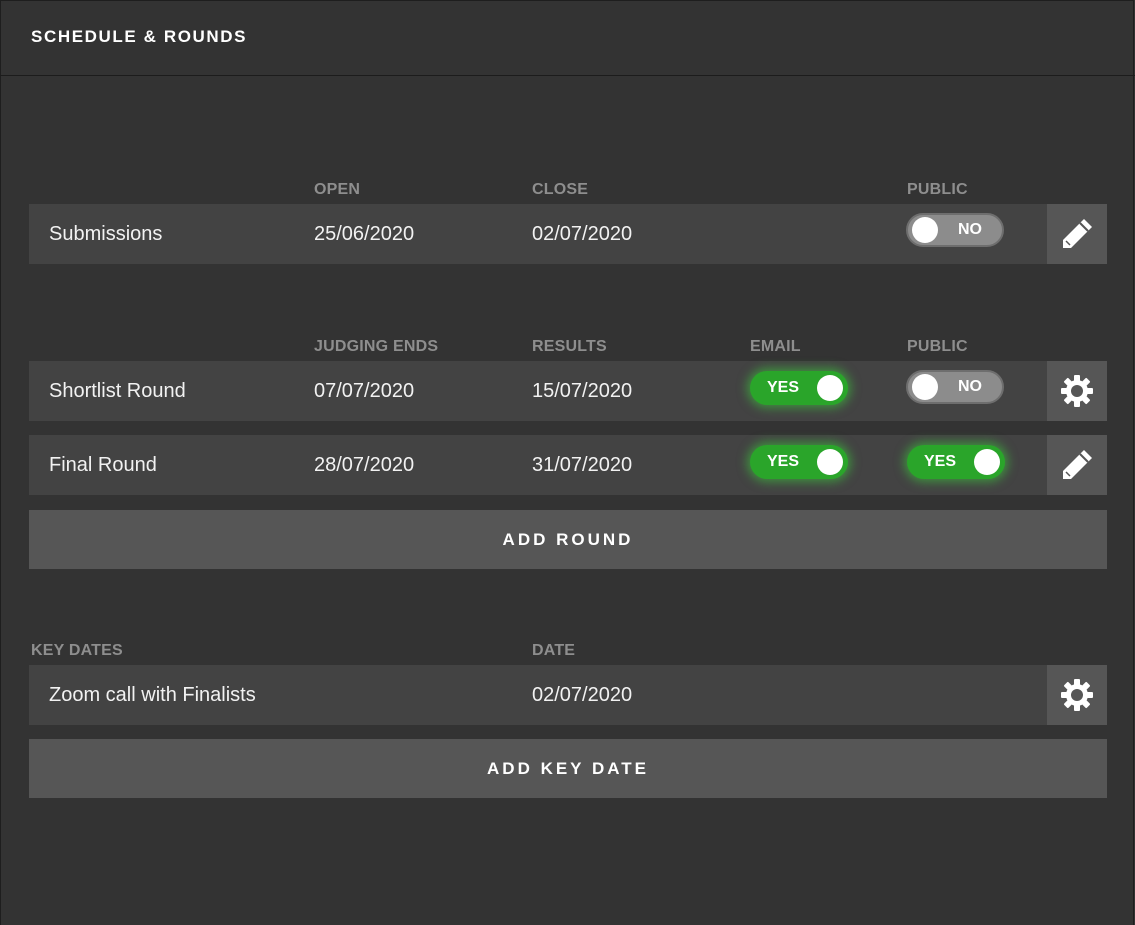 The width and height of the screenshot is (1135, 925). Describe the element at coordinates (77, 650) in the screenshot. I see `column-header-key-dates: KEY DATES` at that location.